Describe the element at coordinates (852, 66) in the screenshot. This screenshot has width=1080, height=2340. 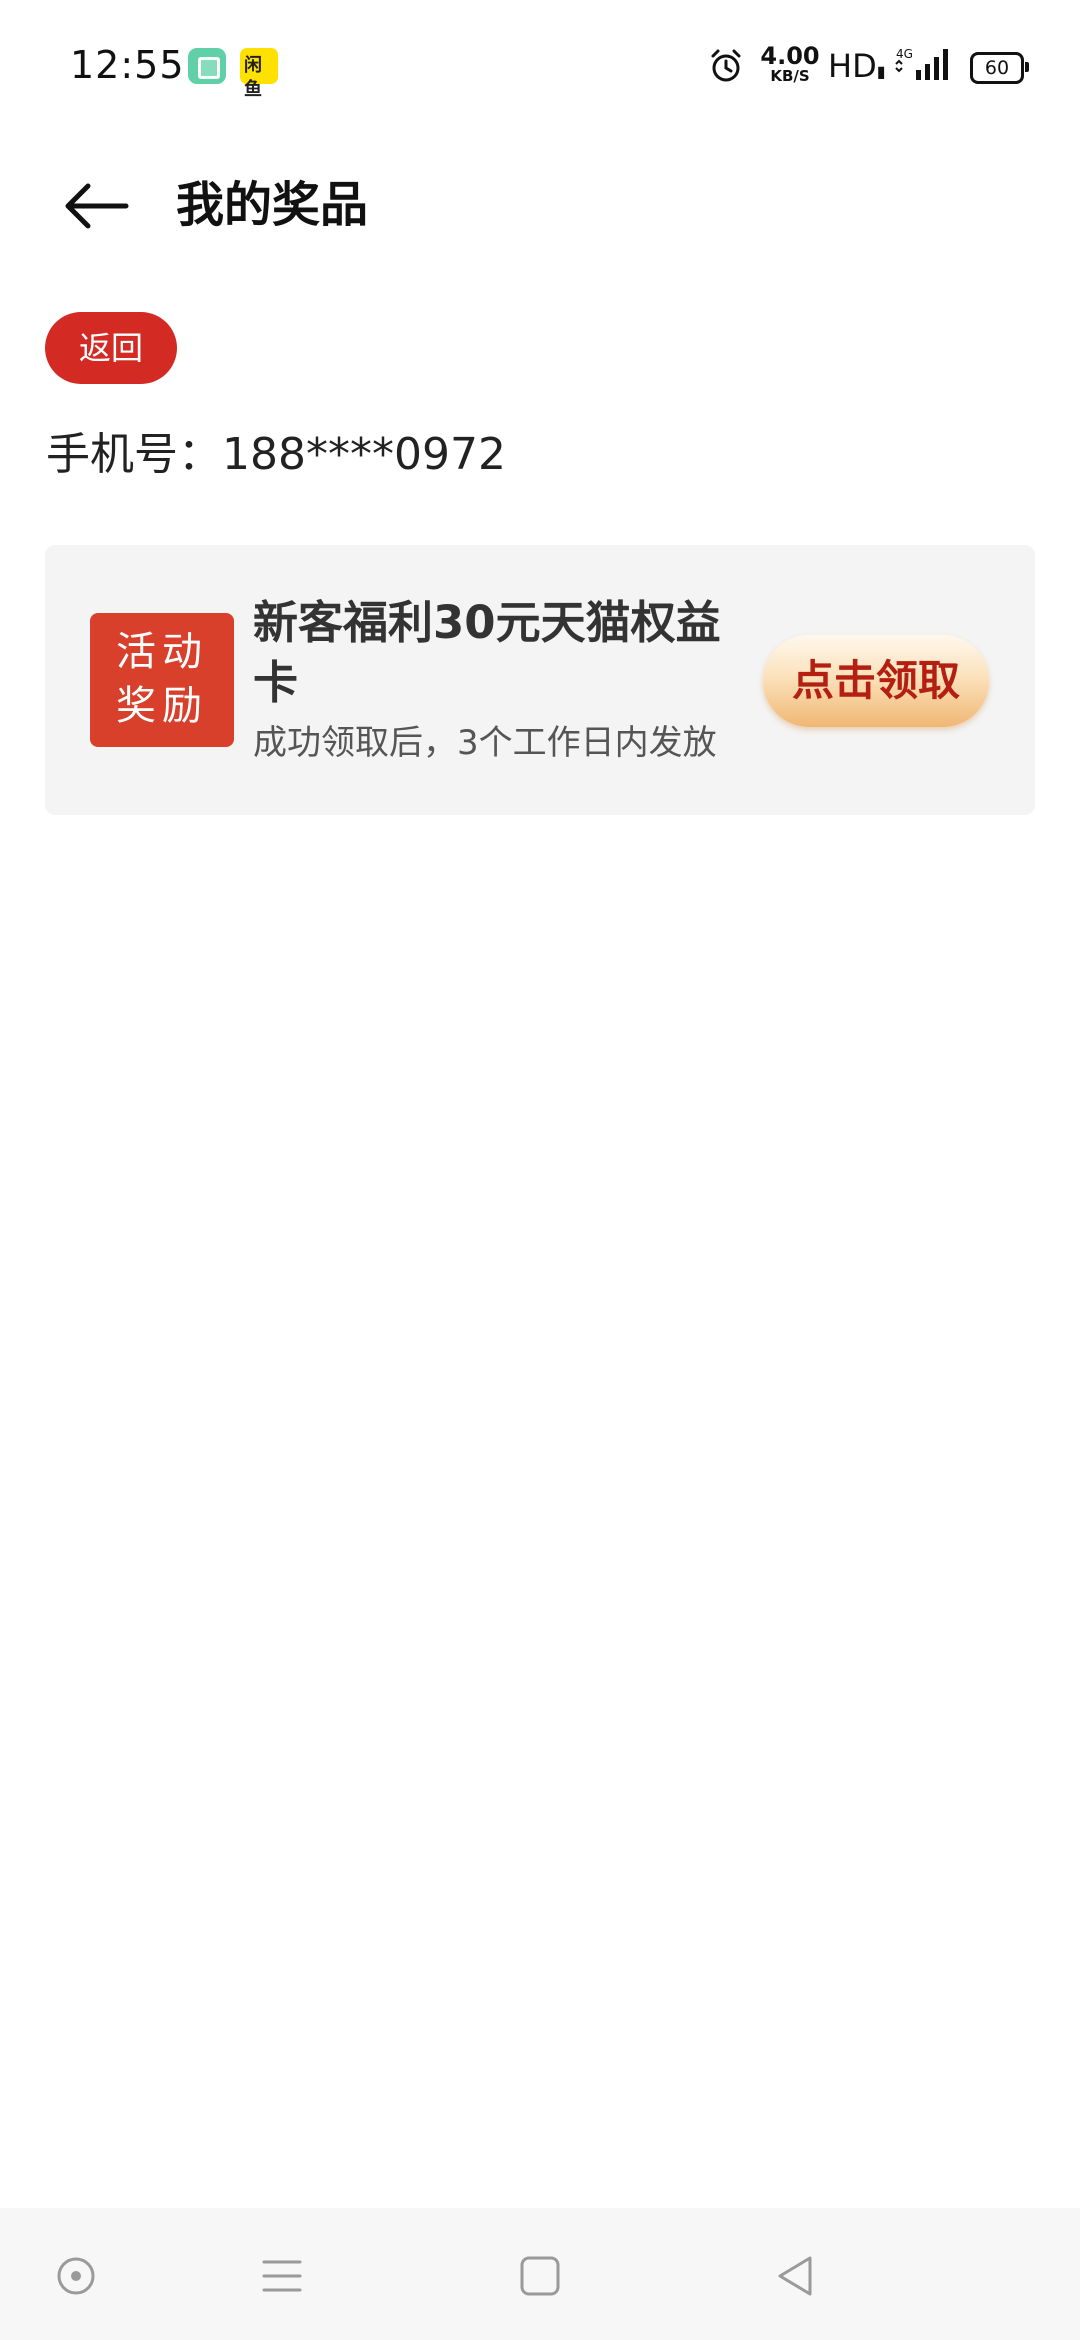
I see `hd-text: HD` at that location.